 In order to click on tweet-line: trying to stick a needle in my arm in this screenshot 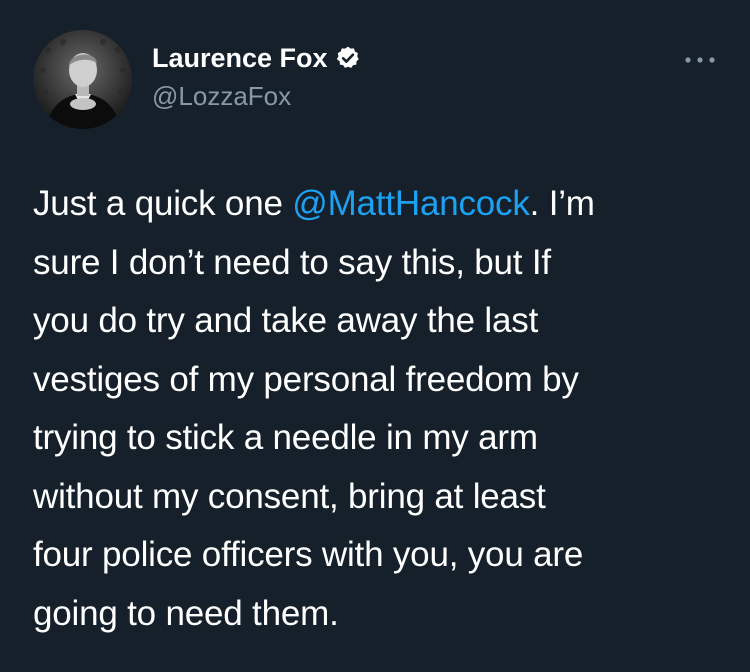, I will do `click(285, 437)`.